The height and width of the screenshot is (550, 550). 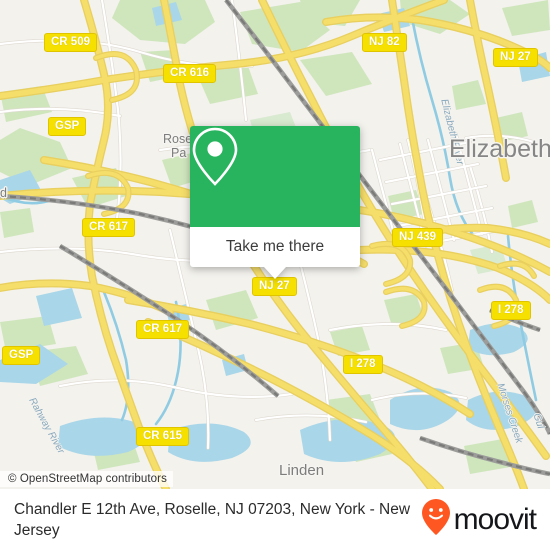 I want to click on road-shield-cr-509: CR 509, so click(x=70, y=42).